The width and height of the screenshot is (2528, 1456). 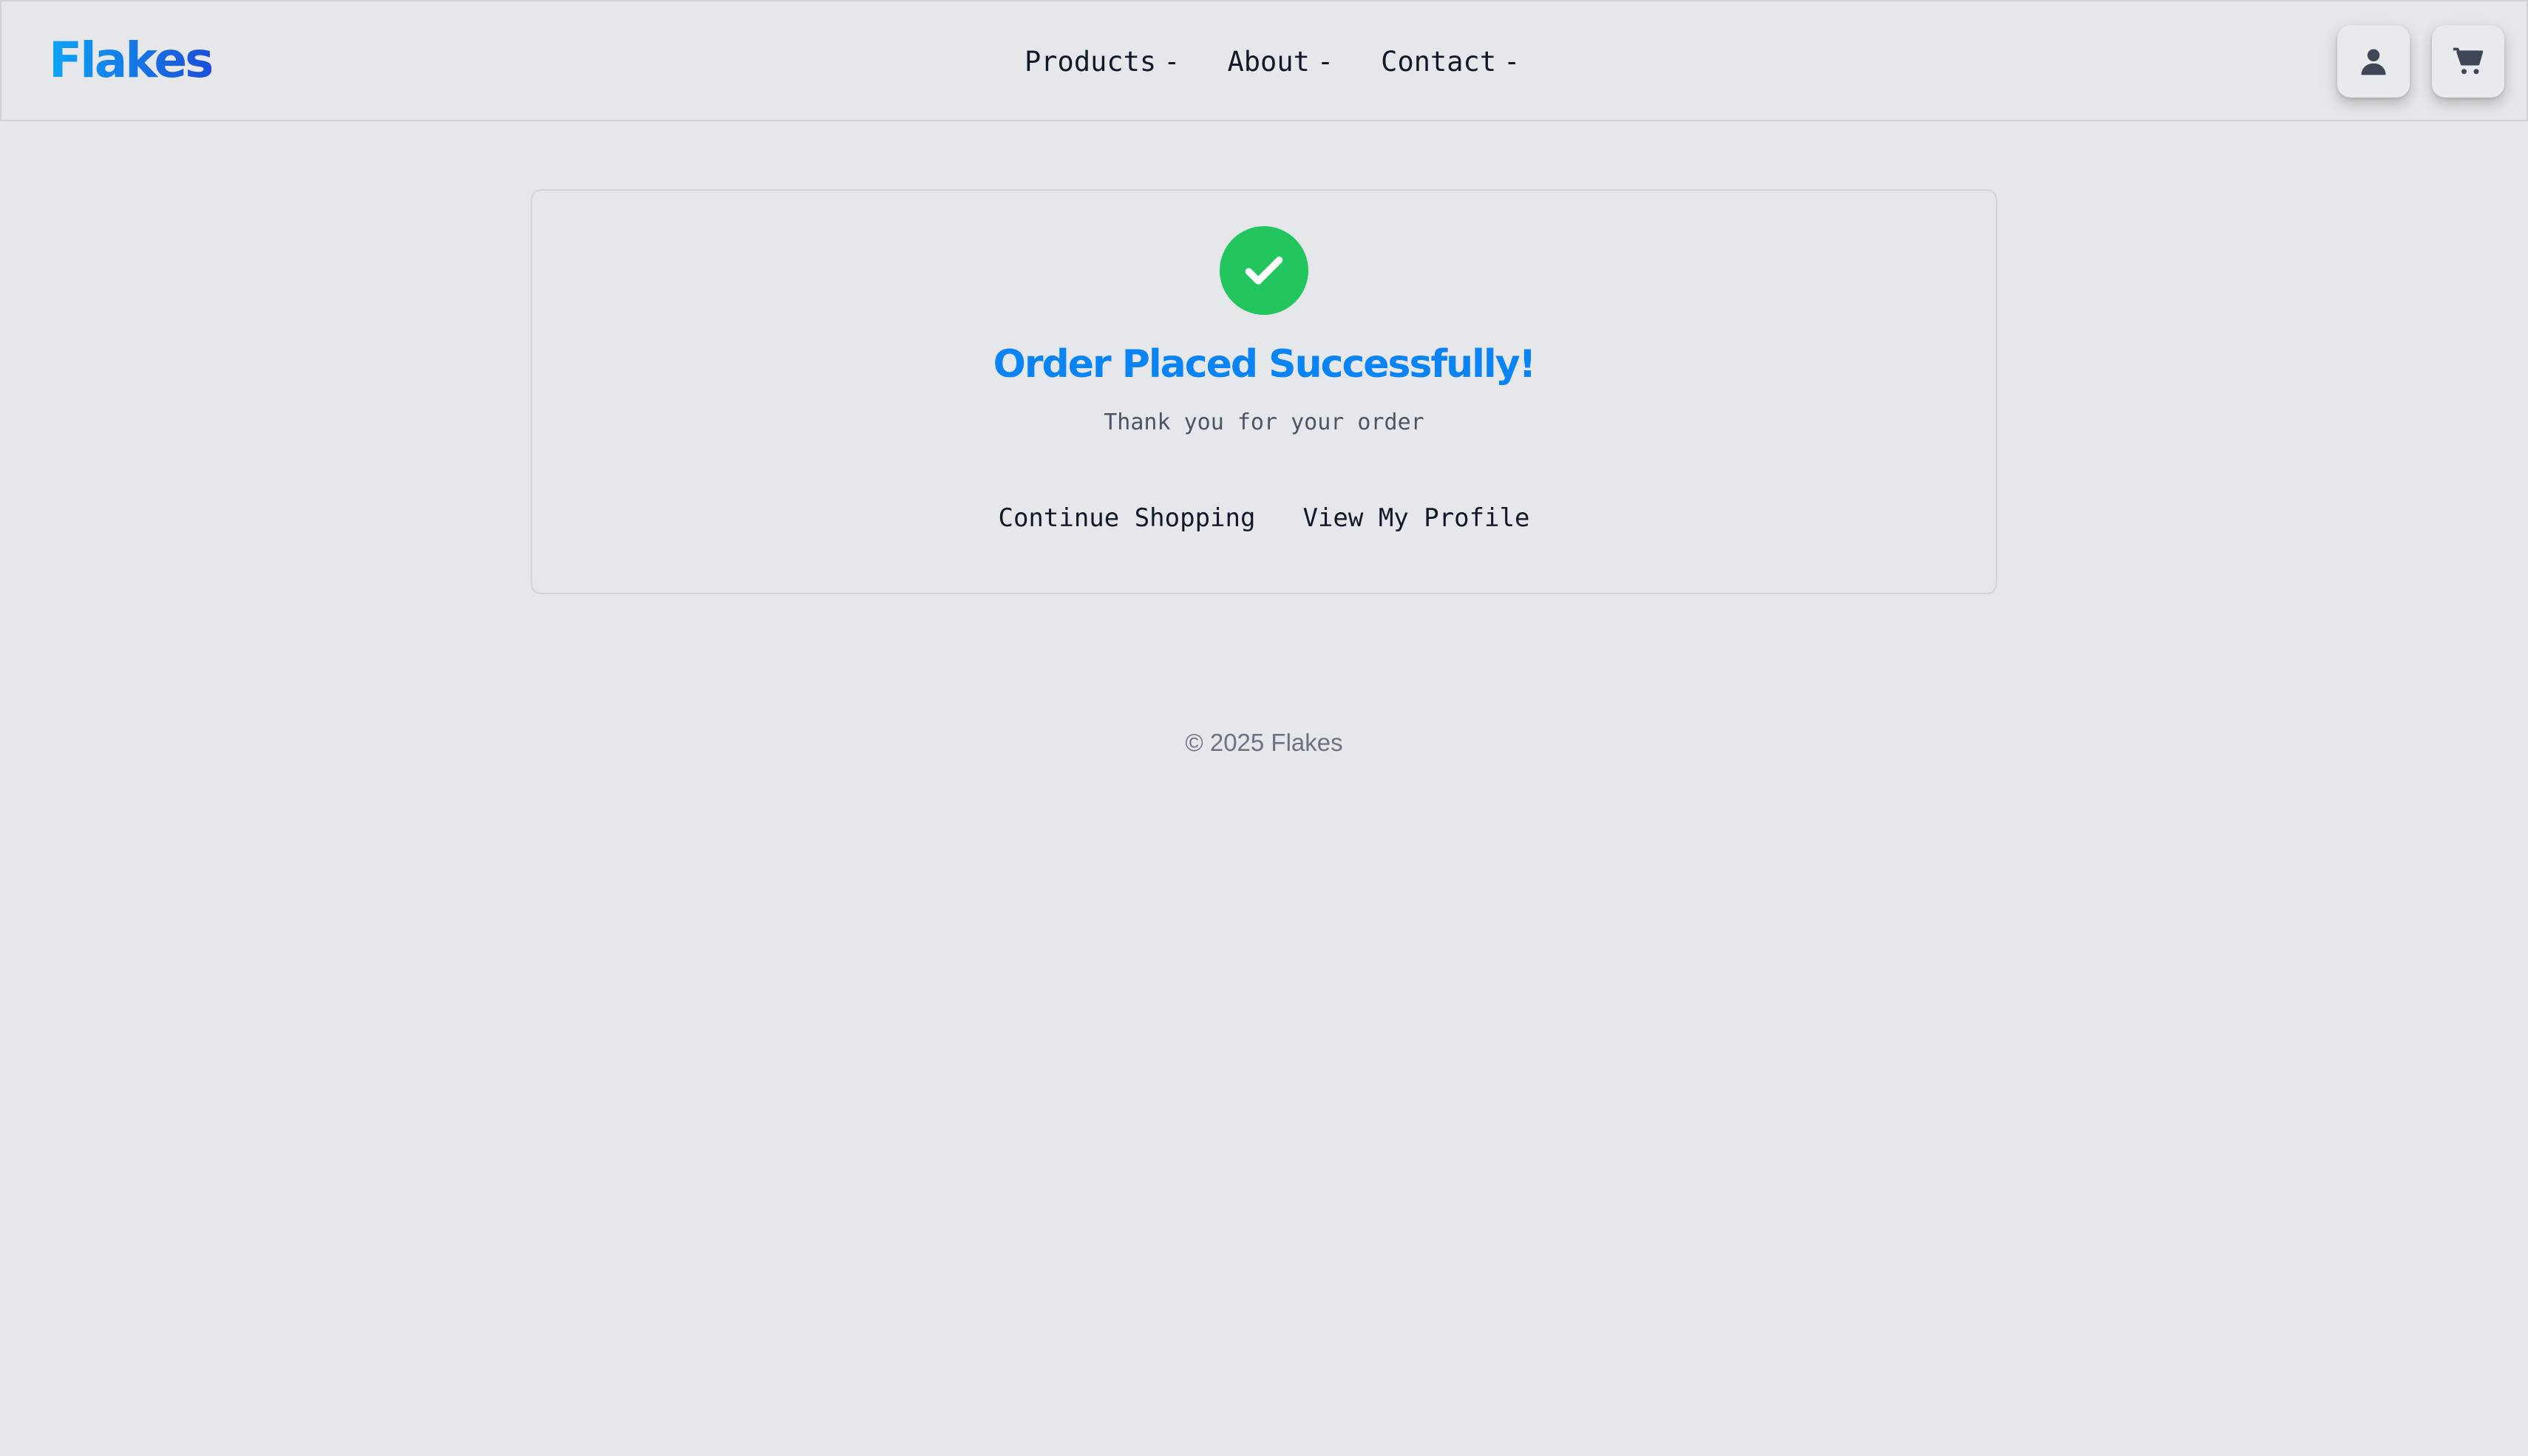 I want to click on account-button, so click(x=2374, y=61).